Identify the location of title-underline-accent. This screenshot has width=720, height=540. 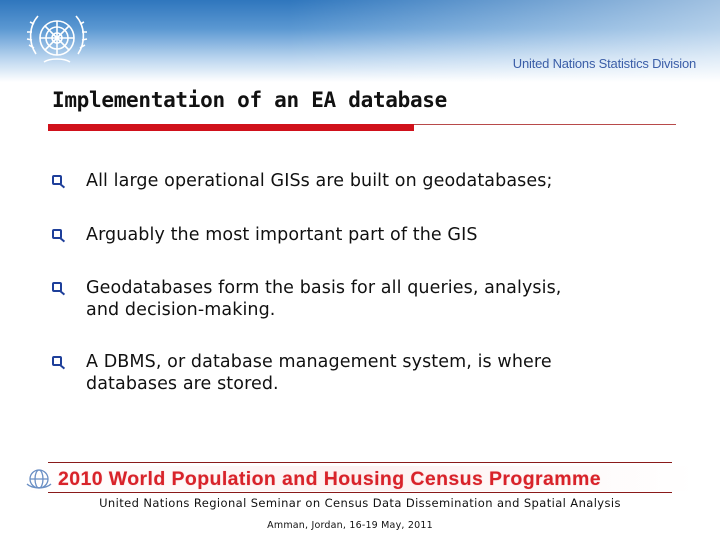
(231, 127).